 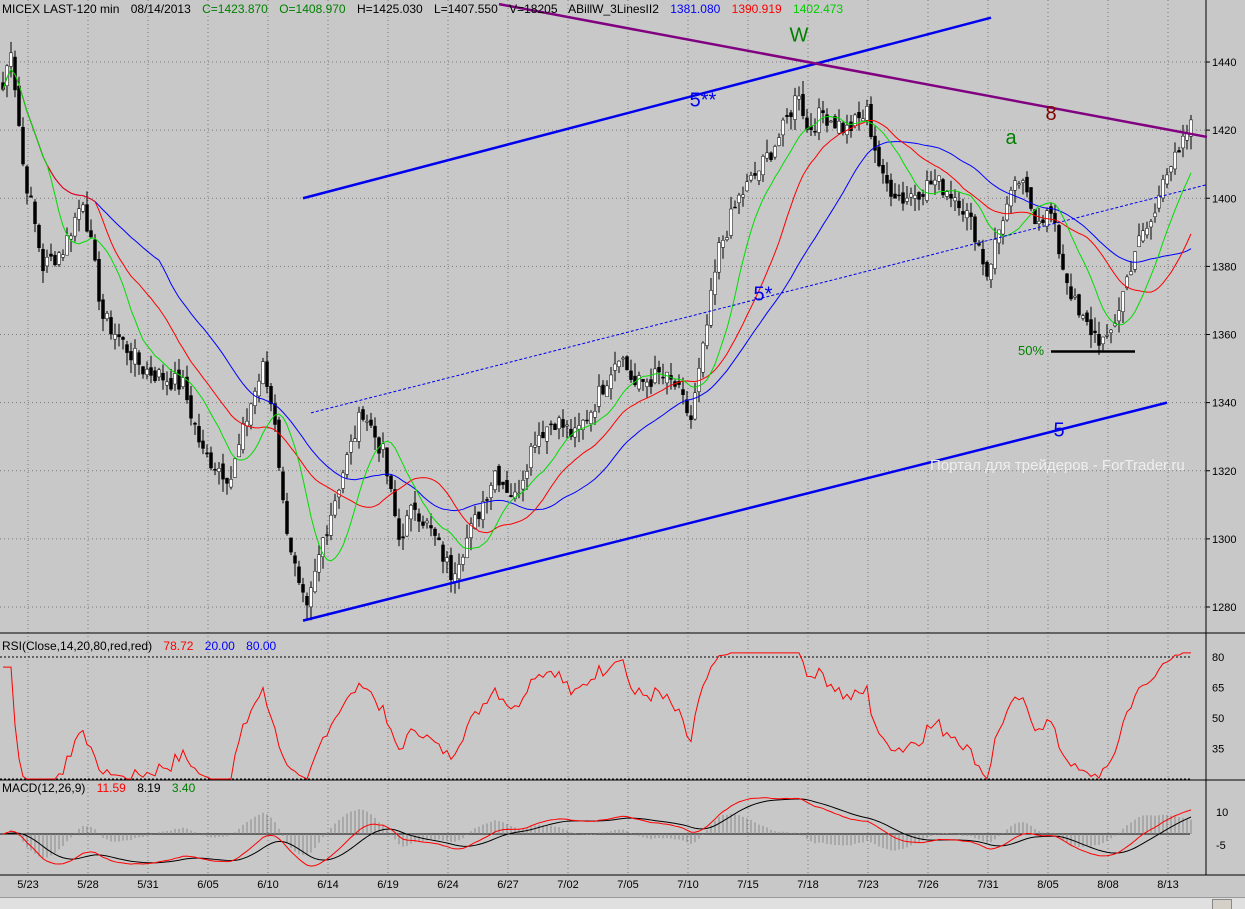 What do you see at coordinates (102, 788) in the screenshot?
I see `macd-header: MACD(12,26,9) 11.59 8.19 3.40` at bounding box center [102, 788].